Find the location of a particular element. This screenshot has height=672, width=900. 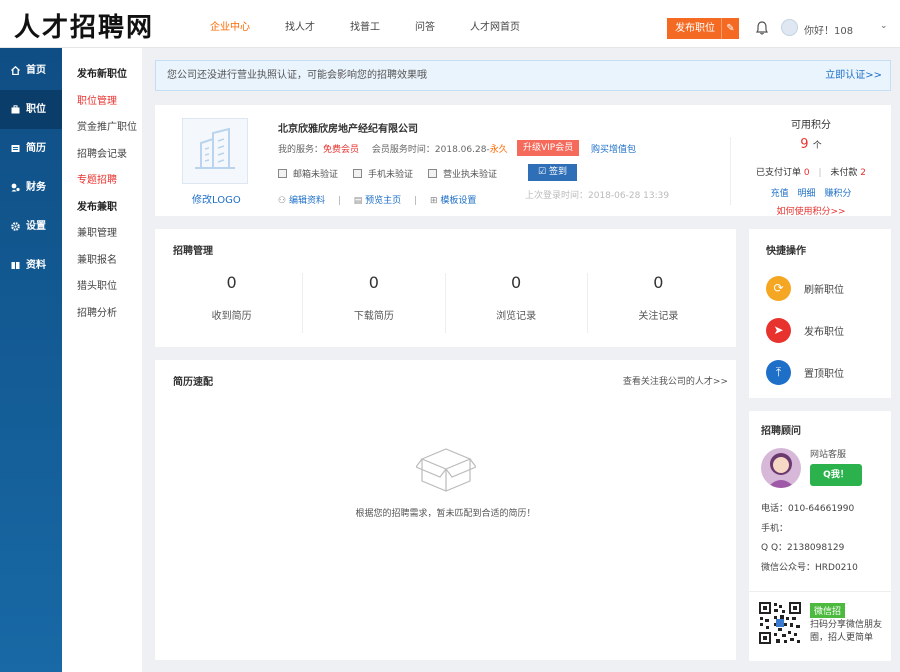

template-settings-link: 模板设置 is located at coordinates (458, 201).